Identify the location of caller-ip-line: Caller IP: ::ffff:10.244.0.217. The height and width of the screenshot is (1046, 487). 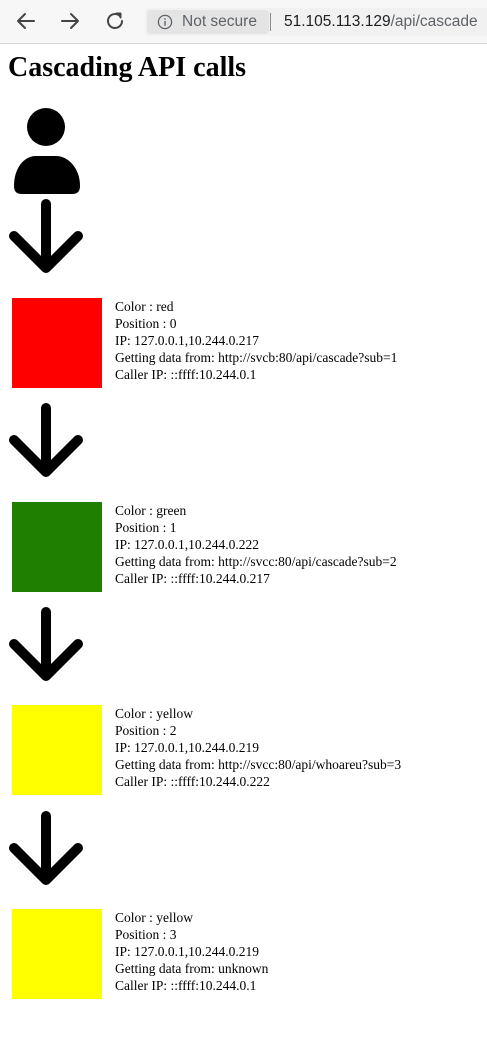
(192, 578).